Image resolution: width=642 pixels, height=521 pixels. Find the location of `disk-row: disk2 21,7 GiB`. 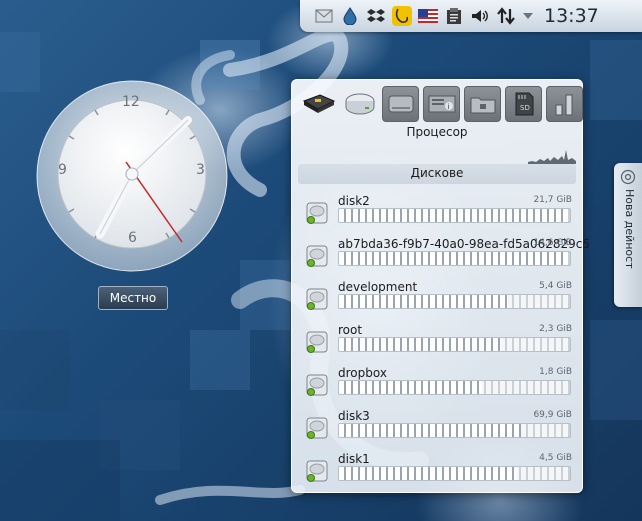

disk-row: disk2 21,7 GiB is located at coordinates (440, 214).